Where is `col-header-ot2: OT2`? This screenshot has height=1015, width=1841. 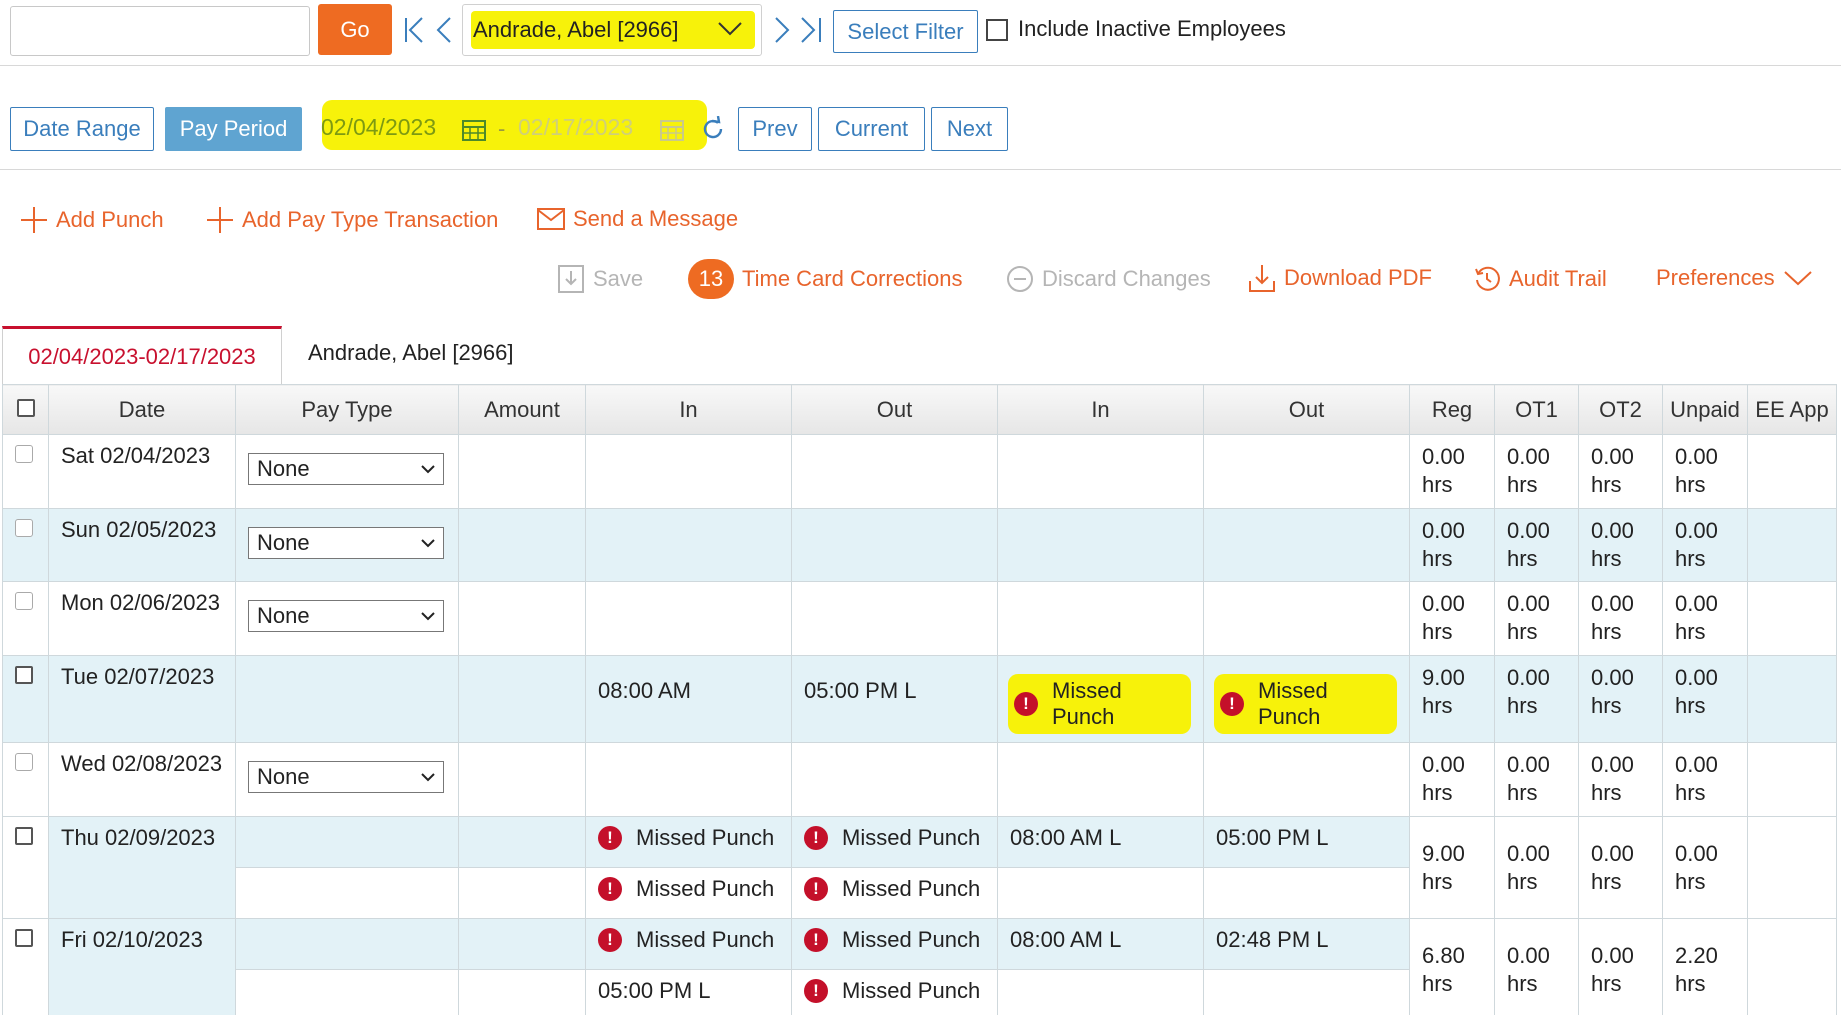 col-header-ot2: OT2 is located at coordinates (1620, 409).